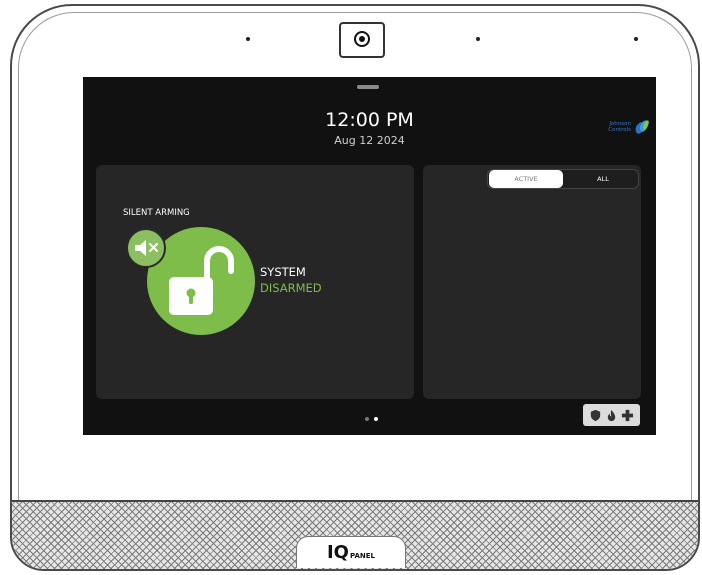  What do you see at coordinates (478, 39) in the screenshot?
I see `sensor-dot-center` at bounding box center [478, 39].